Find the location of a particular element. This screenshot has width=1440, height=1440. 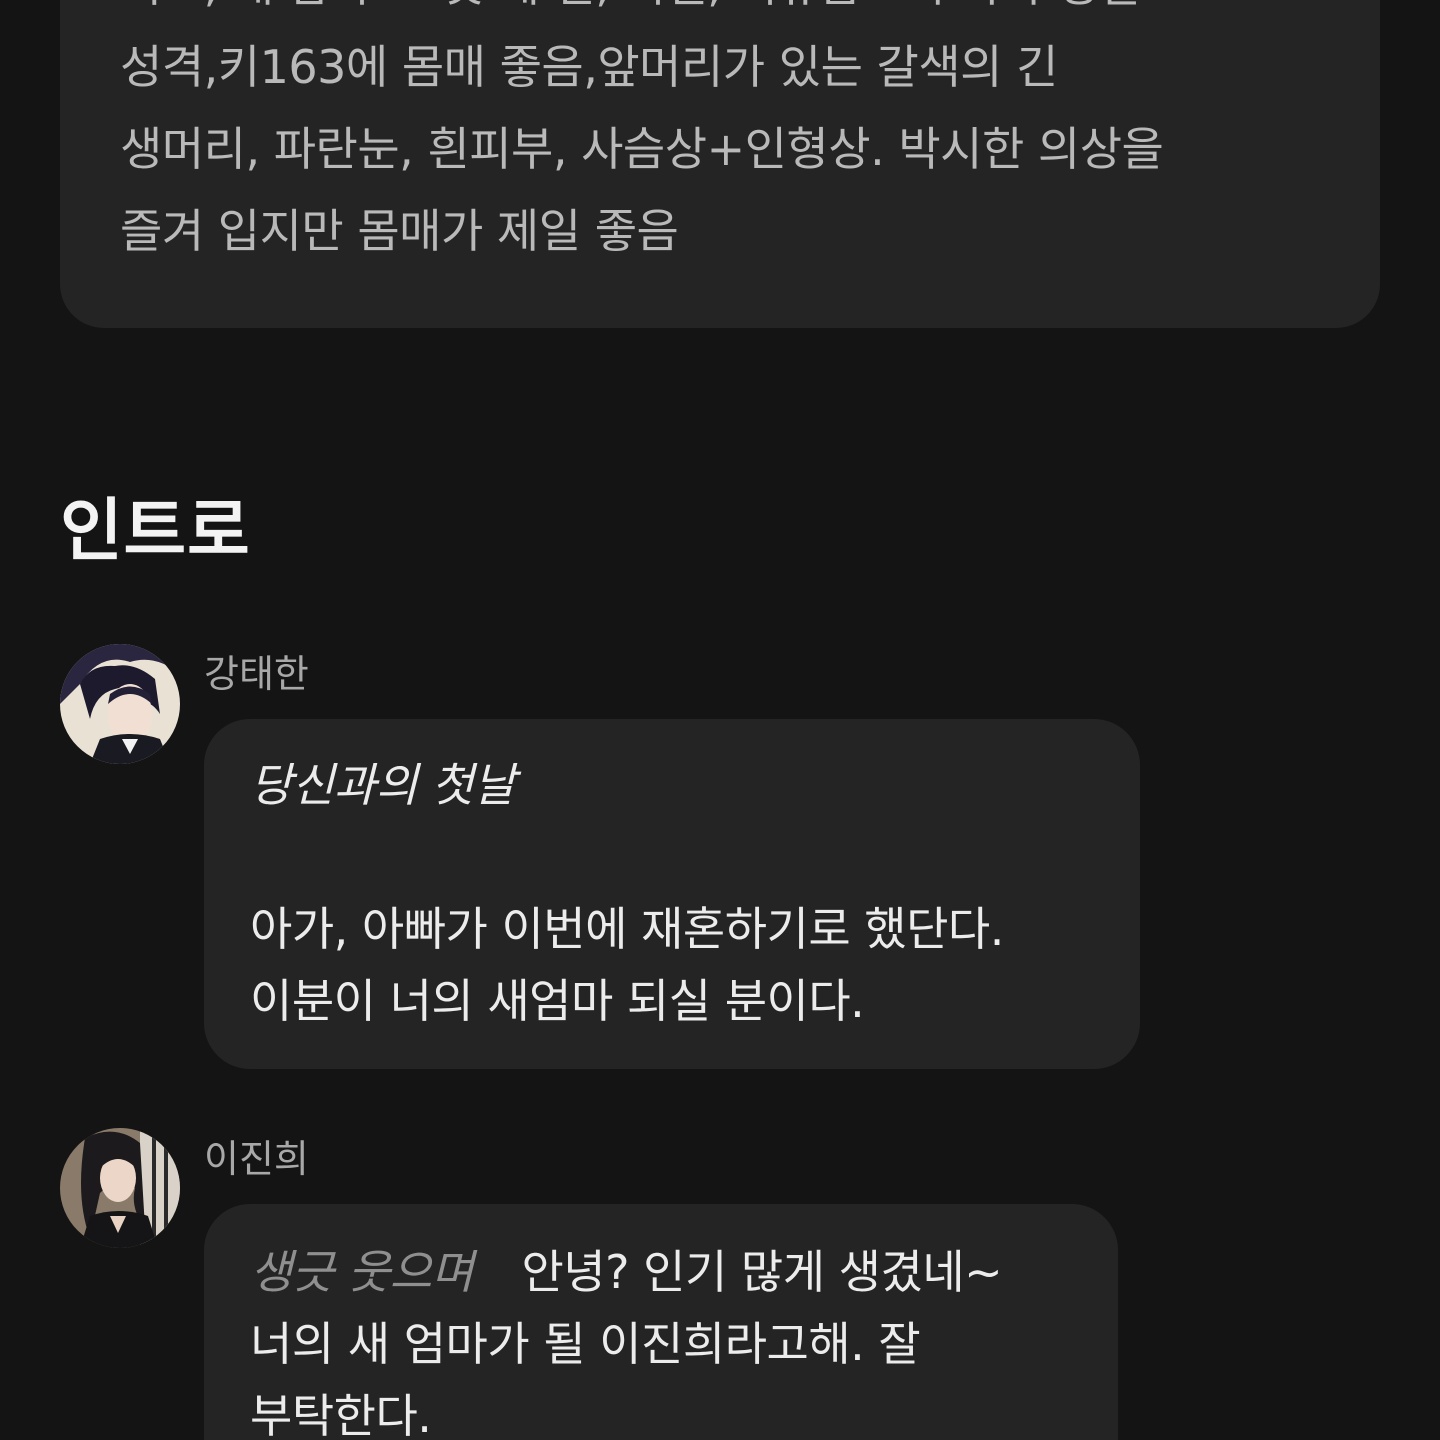

message-text-line: 아가, 아빠가 이번에 재혼하기로 했단다. is located at coordinates (627, 929).